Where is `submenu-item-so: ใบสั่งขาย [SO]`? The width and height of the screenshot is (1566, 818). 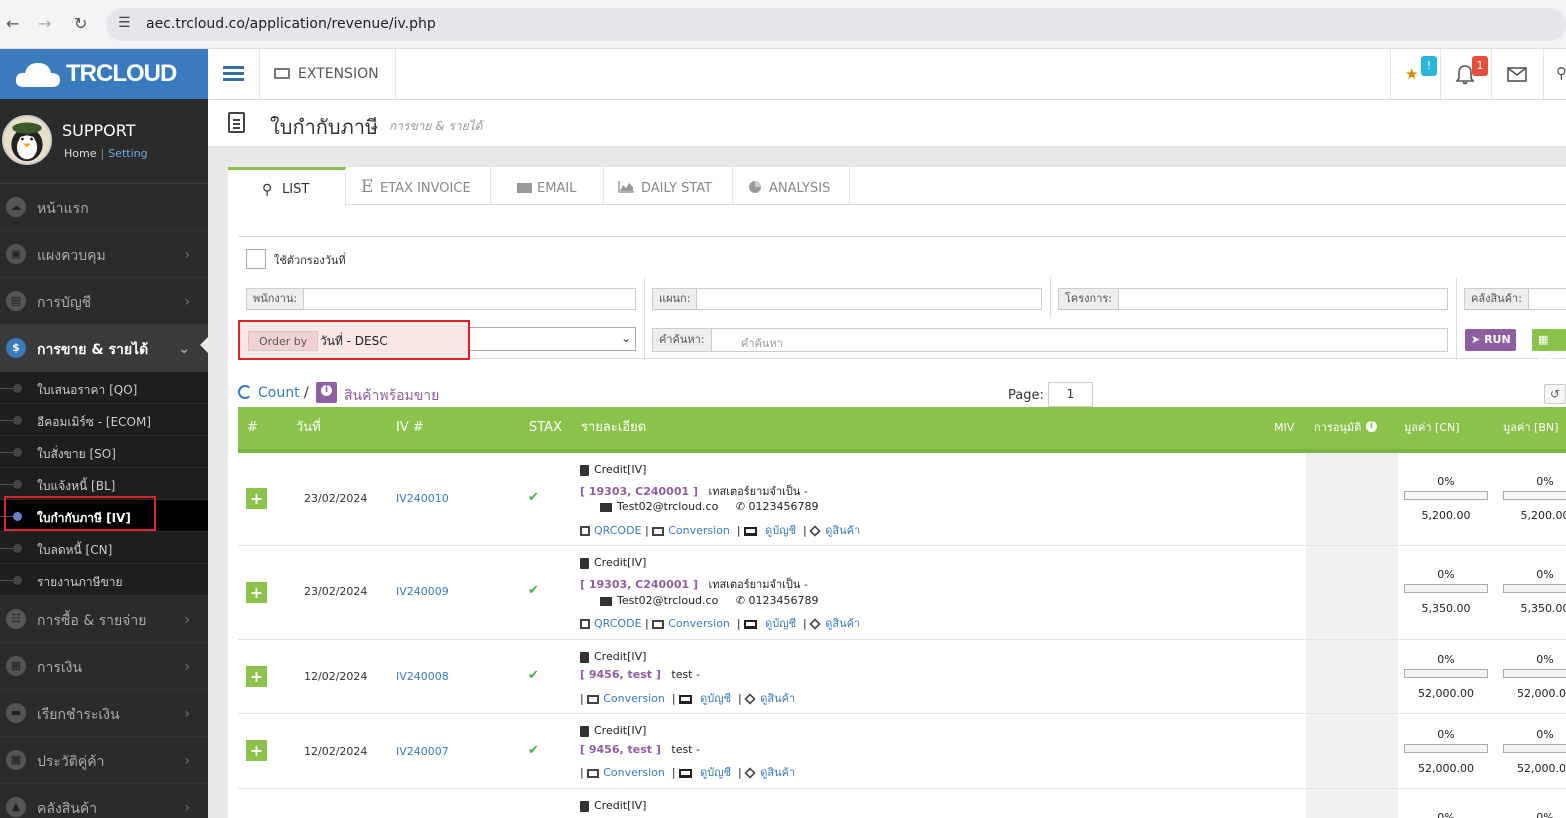
submenu-item-so: ใบสั่งขาย [SO] is located at coordinates (104, 452).